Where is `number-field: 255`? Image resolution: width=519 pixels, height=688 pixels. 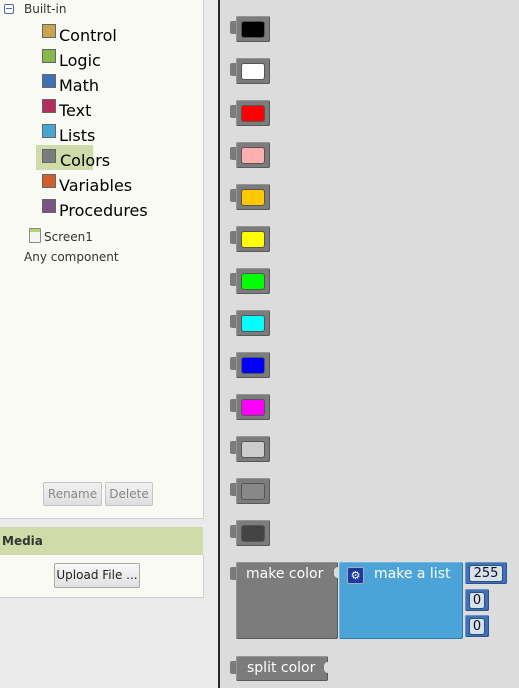 number-field: 255 is located at coordinates (486, 573).